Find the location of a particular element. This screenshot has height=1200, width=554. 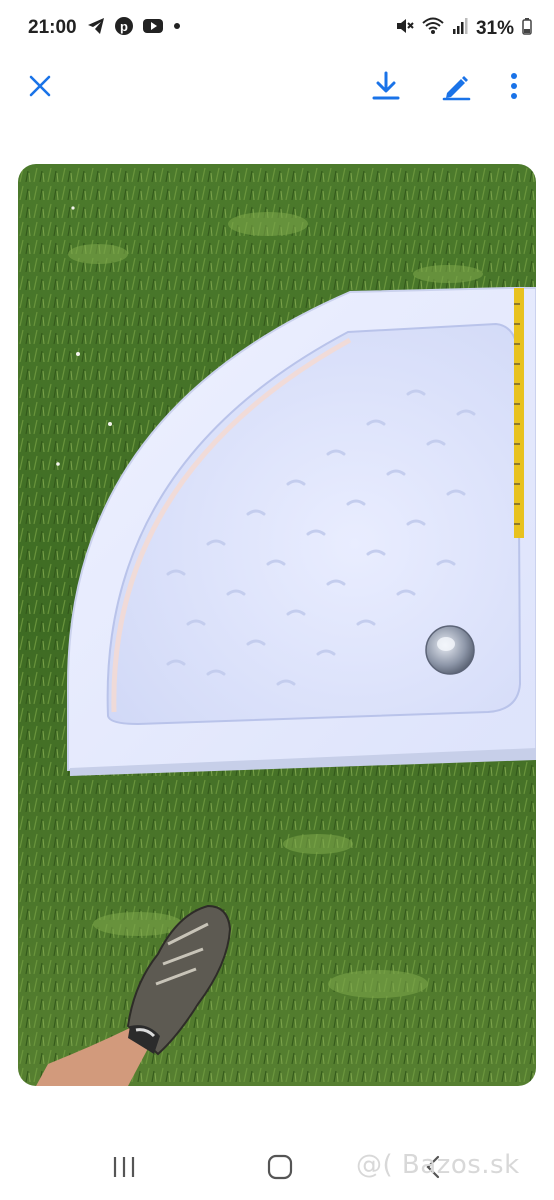

telegram-icon is located at coordinates (96, 29).